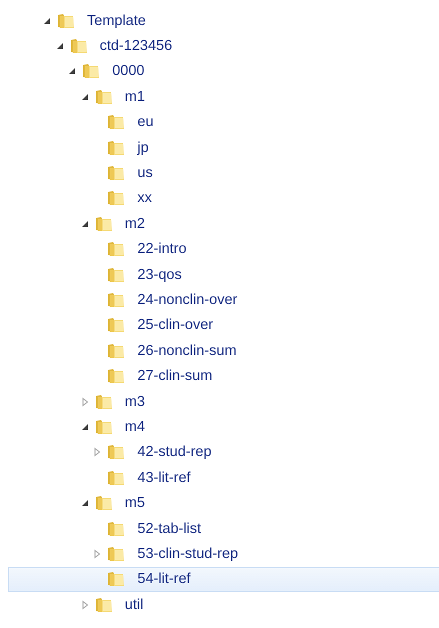  I want to click on tree-item: ctd-123456, so click(223, 46).